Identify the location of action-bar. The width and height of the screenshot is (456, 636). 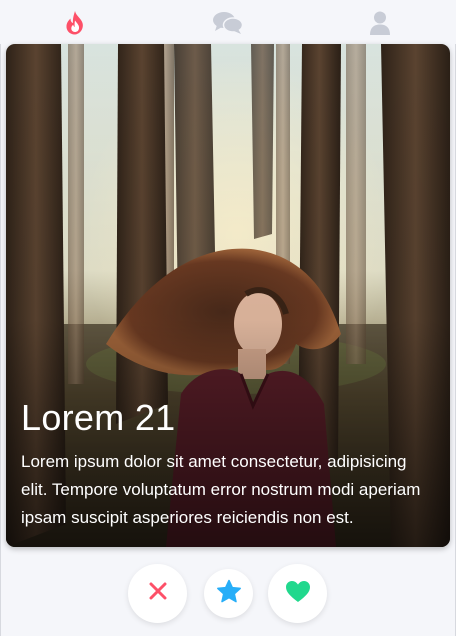
(228, 592).